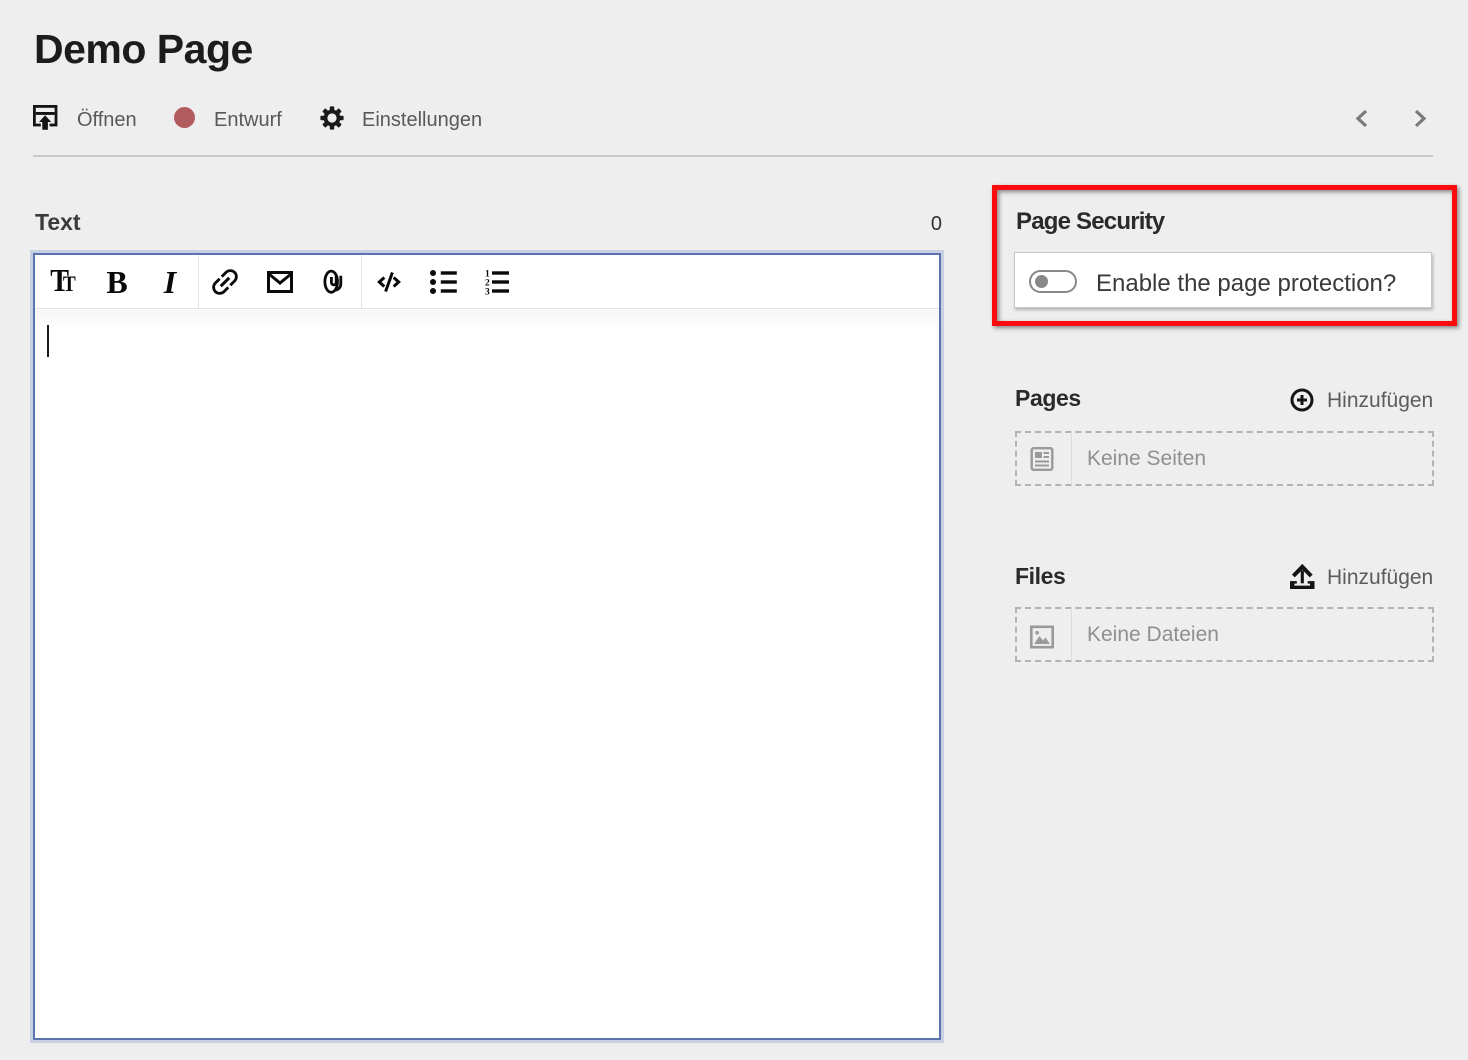 The image size is (1468, 1060). I want to click on svg-text: 3, so click(487, 291).